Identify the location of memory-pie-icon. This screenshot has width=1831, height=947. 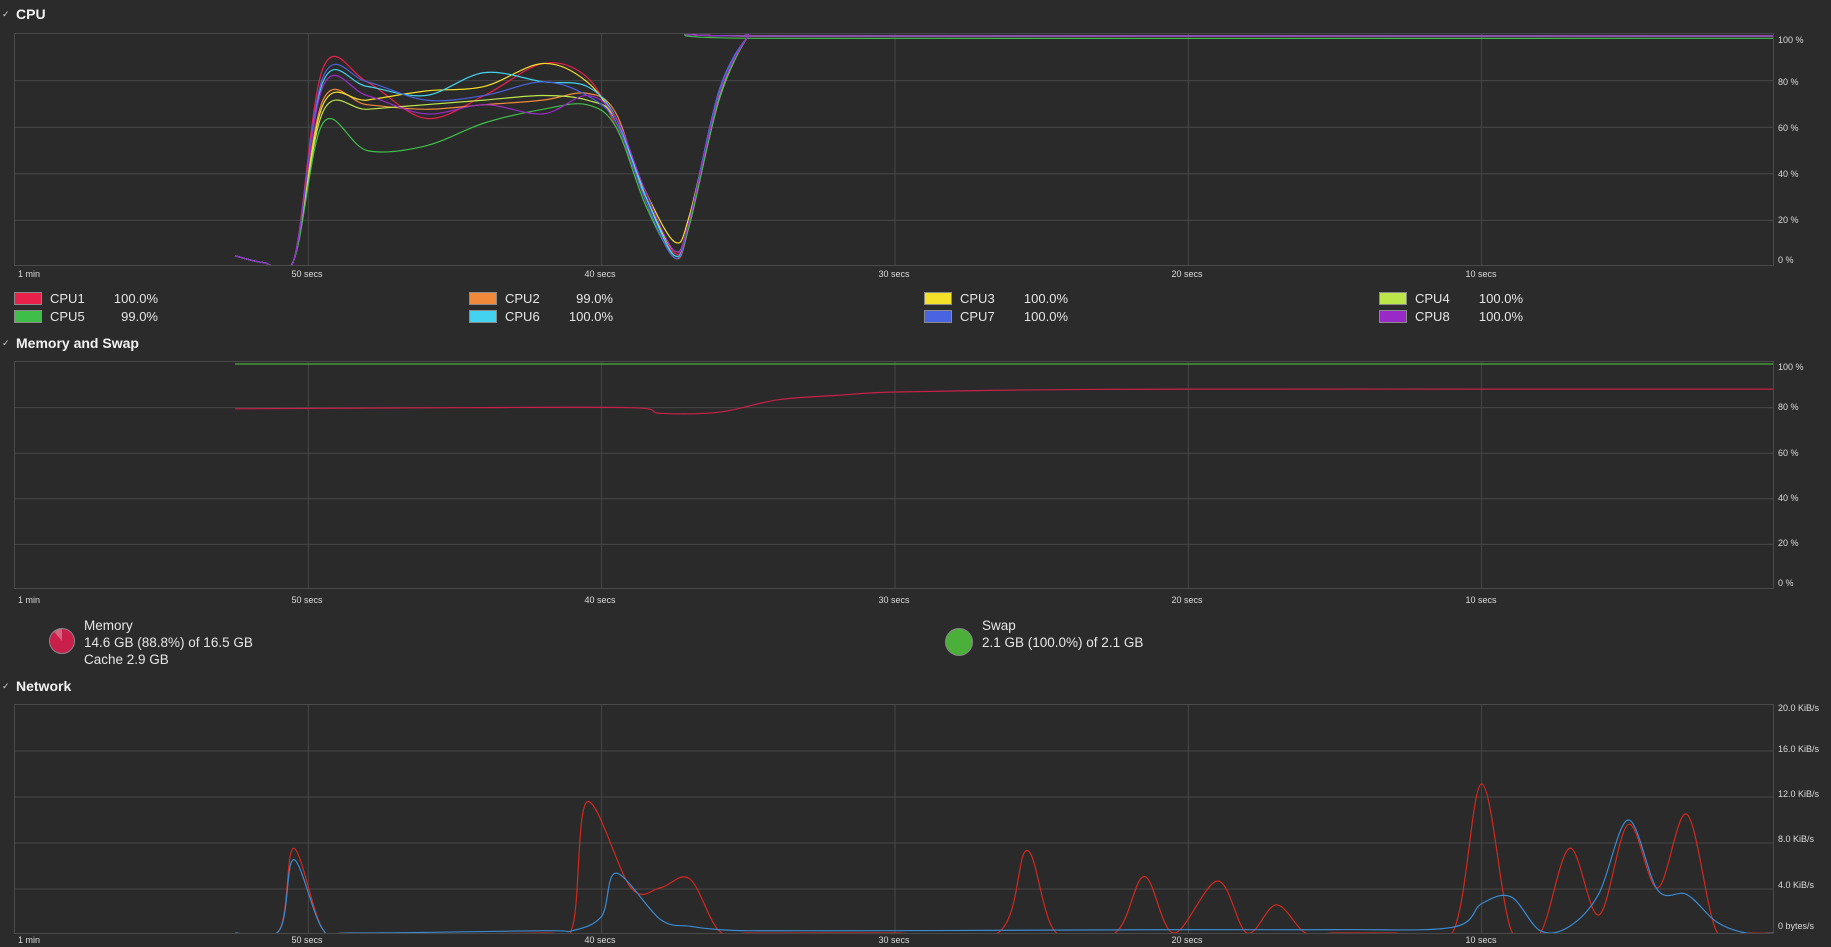
(62, 641).